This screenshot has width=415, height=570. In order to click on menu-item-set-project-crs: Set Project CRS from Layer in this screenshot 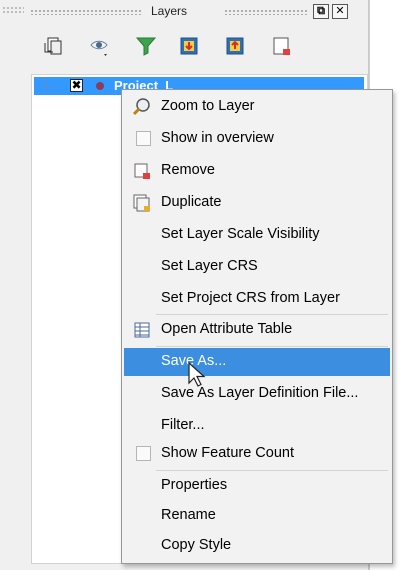, I will do `click(257, 299)`.